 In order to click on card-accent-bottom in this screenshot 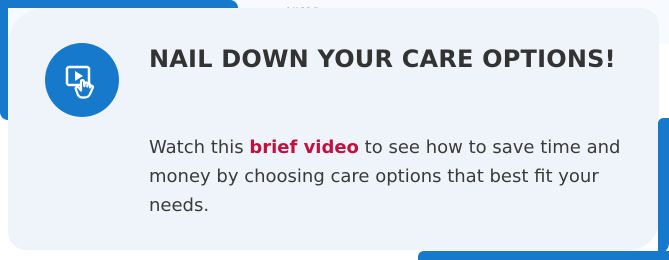, I will do `click(543, 255)`.